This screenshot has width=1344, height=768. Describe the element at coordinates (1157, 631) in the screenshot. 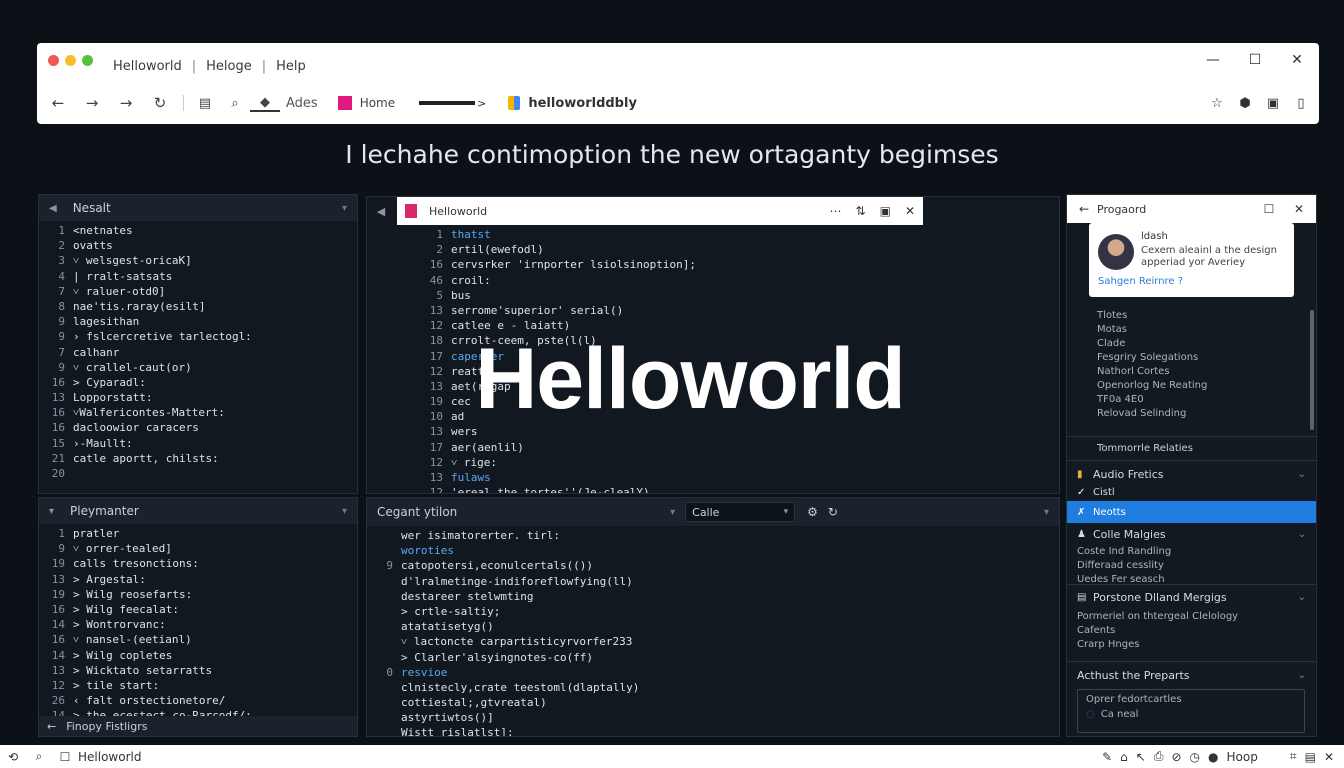

I see `list-item: Cafents` at that location.